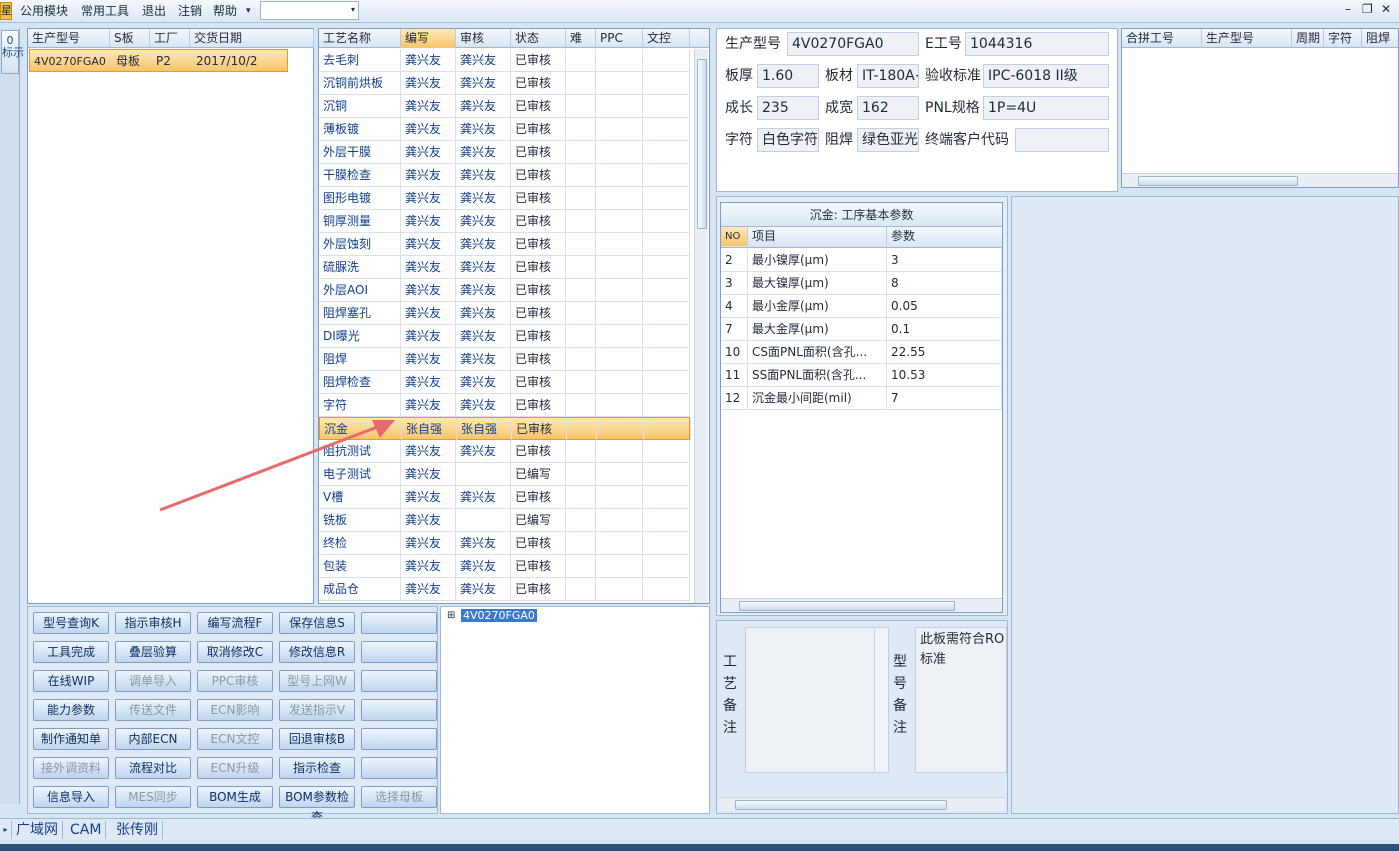  I want to click on action-button-1-2: 取消修改C, so click(235, 652).